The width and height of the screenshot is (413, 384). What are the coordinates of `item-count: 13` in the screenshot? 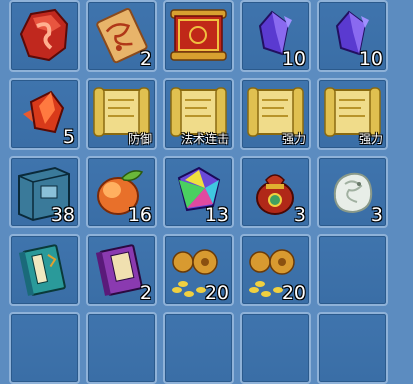 It's located at (216, 215).